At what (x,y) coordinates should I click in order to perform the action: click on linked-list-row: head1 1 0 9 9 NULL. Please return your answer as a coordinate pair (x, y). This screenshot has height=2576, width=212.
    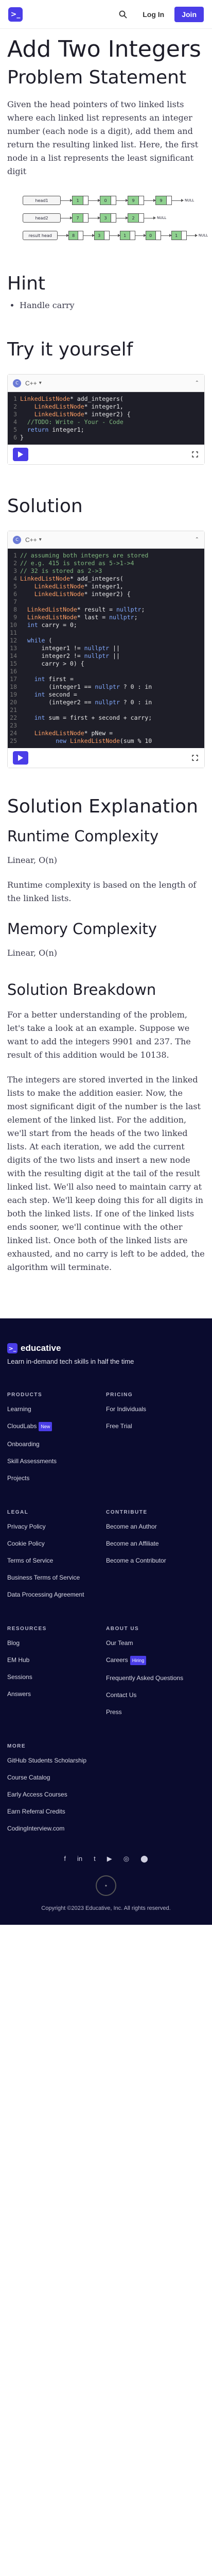
    Looking at the image, I should click on (115, 200).